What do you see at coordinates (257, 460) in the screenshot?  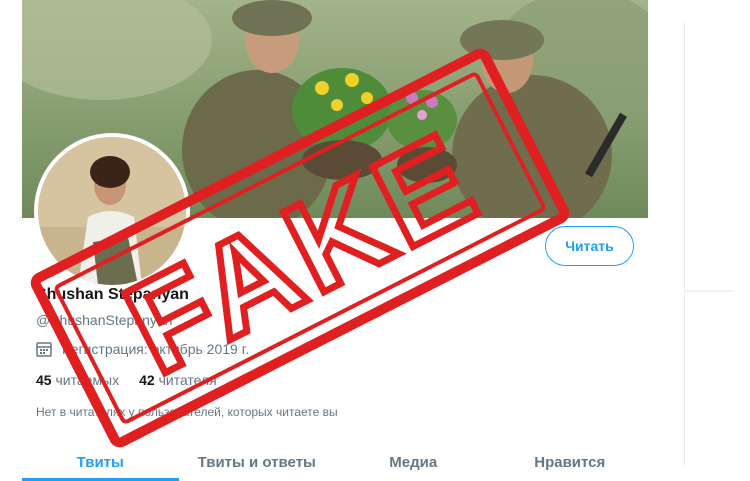 I see `tab-tweets-and-replies: Твиты и ответы` at bounding box center [257, 460].